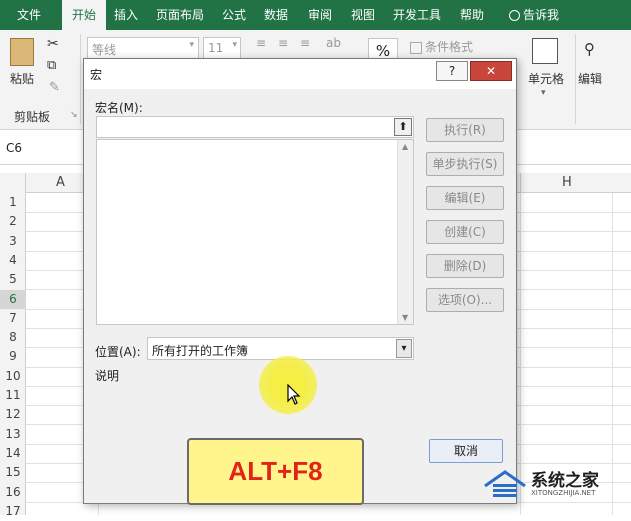  What do you see at coordinates (563, 493) in the screenshot?
I see `watermark-url: XITONGZHIJIA.NET` at bounding box center [563, 493].